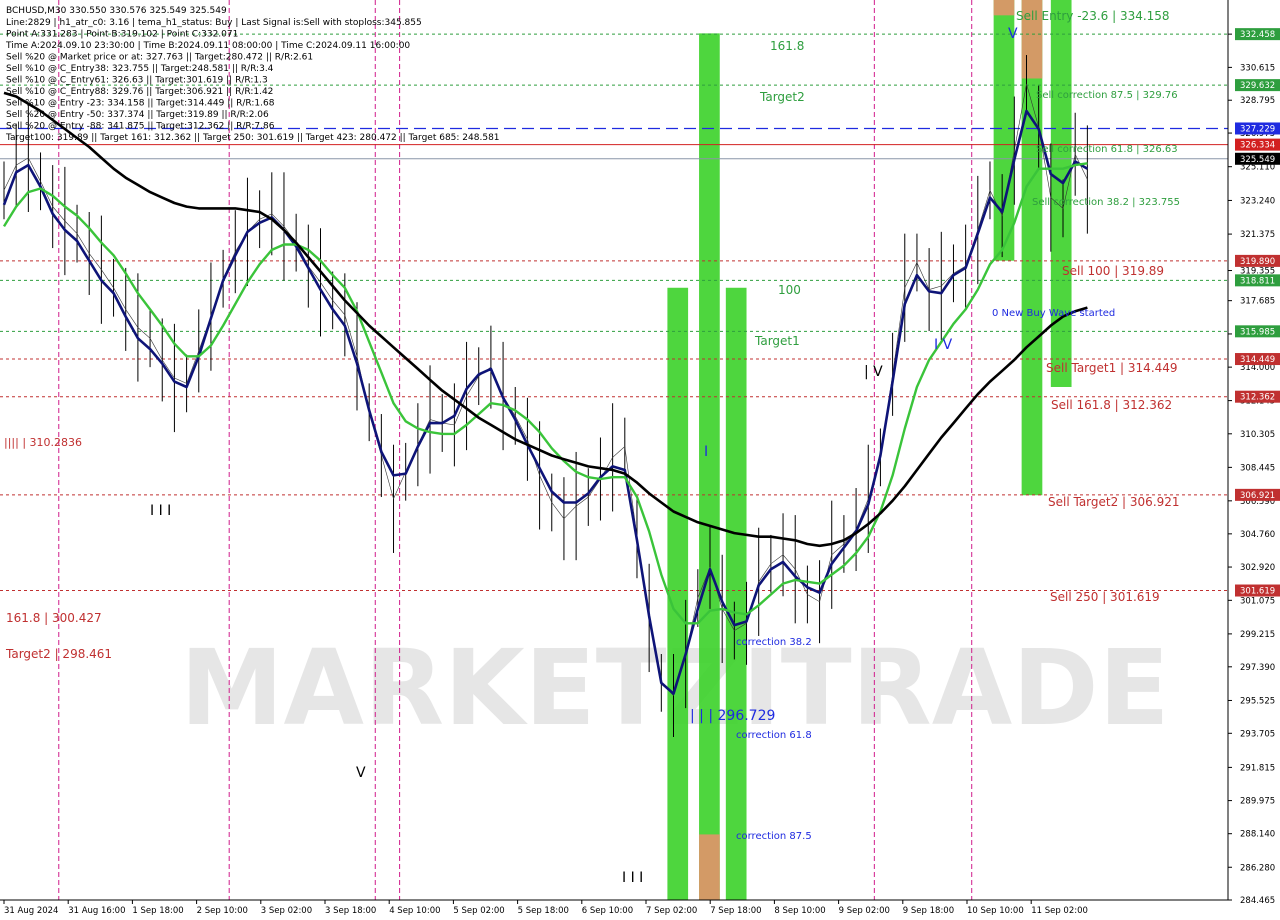 This screenshot has width=1280, height=920. I want to click on y-tick-label-18: 301.075, so click(1257, 601).